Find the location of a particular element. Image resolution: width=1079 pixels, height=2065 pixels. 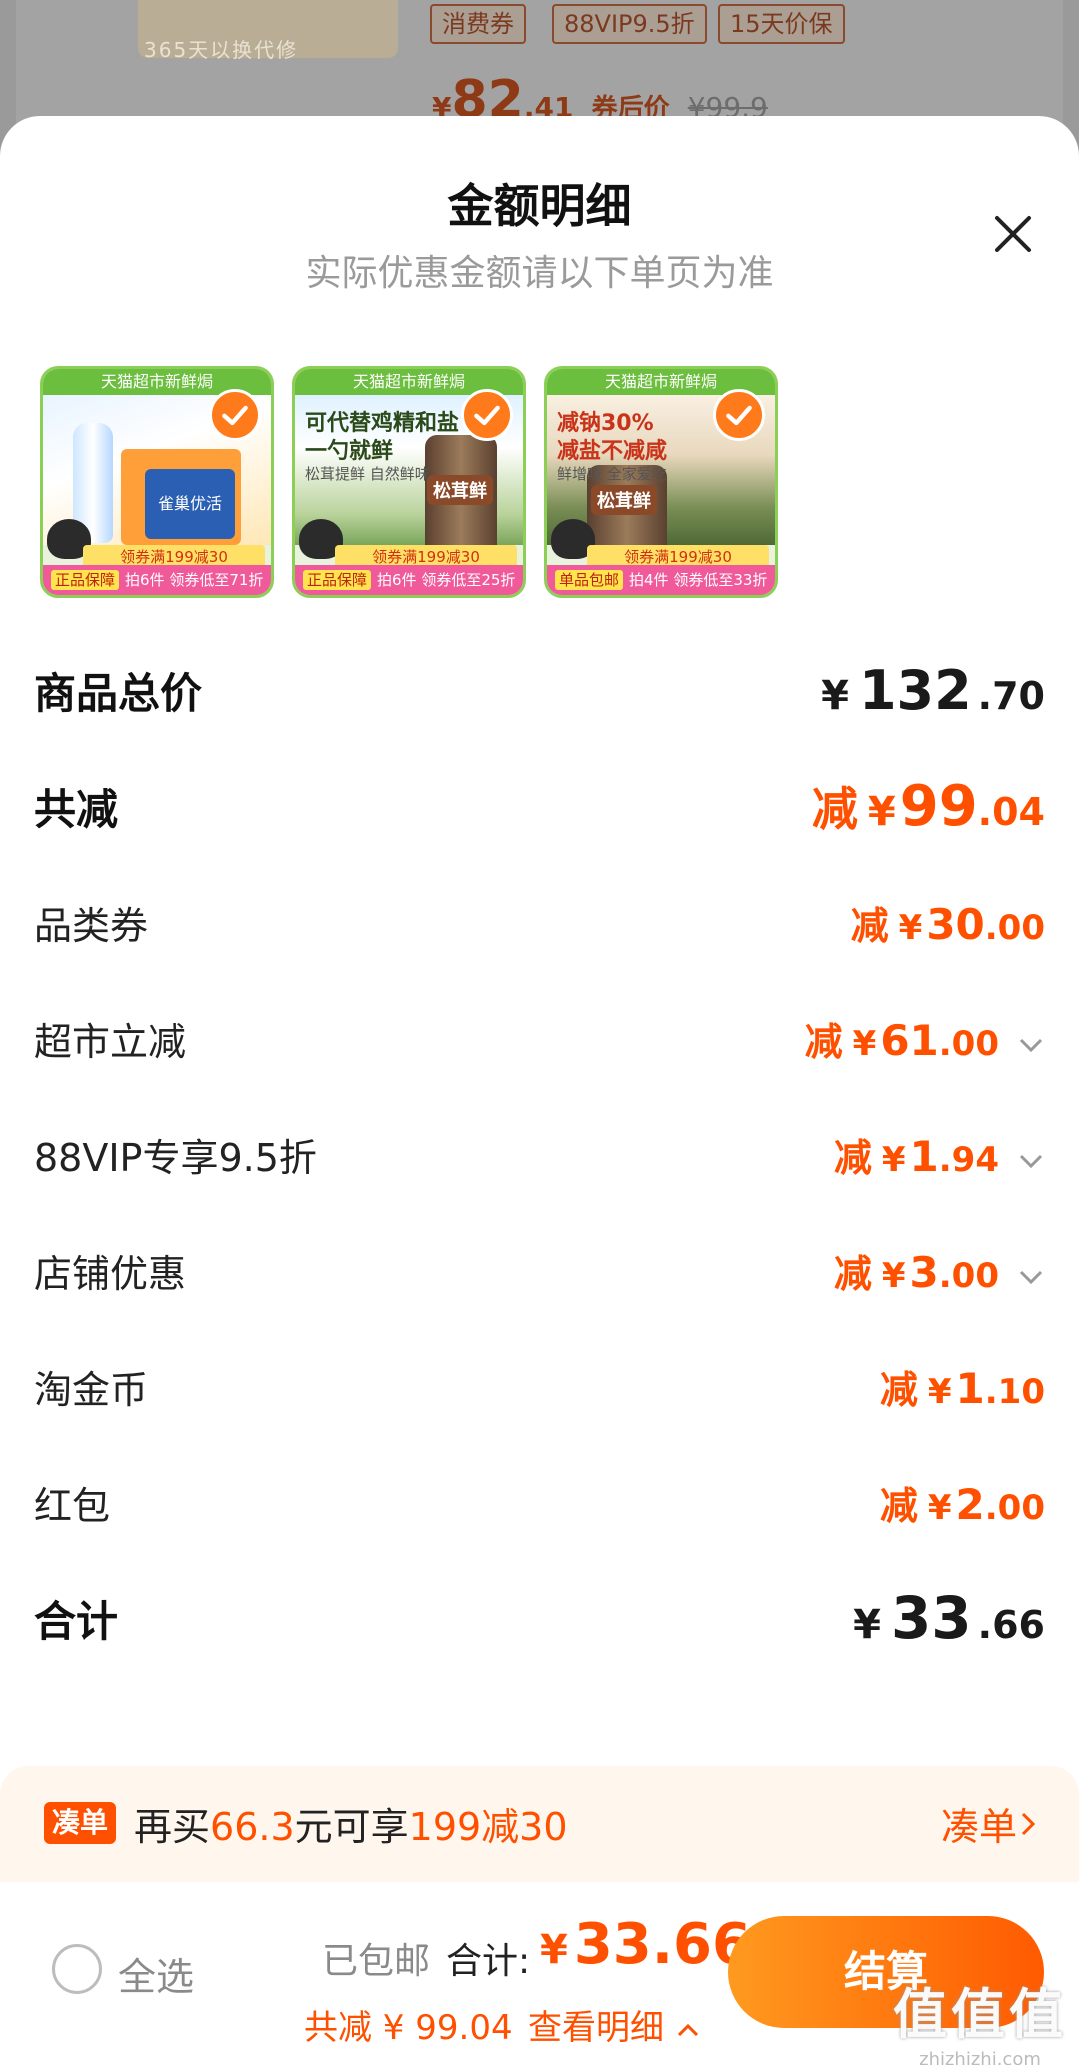

total-discount-label: 共减 is located at coordinates (76, 809).